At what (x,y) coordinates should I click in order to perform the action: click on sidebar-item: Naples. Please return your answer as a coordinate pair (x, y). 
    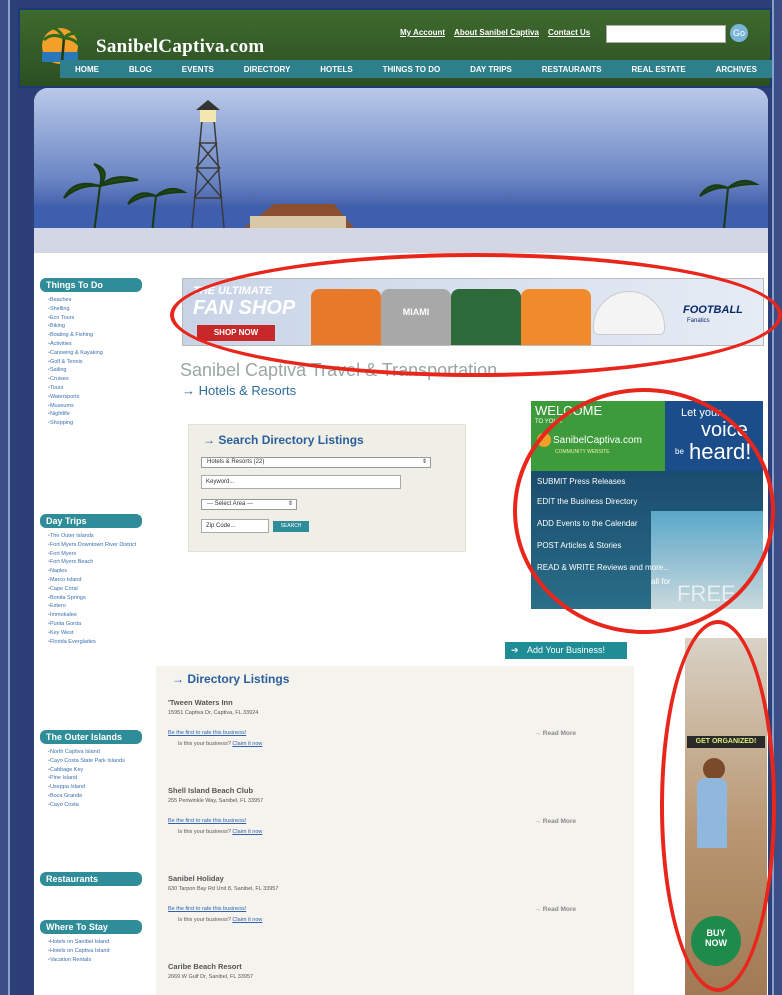
    Looking at the image, I should click on (96, 571).